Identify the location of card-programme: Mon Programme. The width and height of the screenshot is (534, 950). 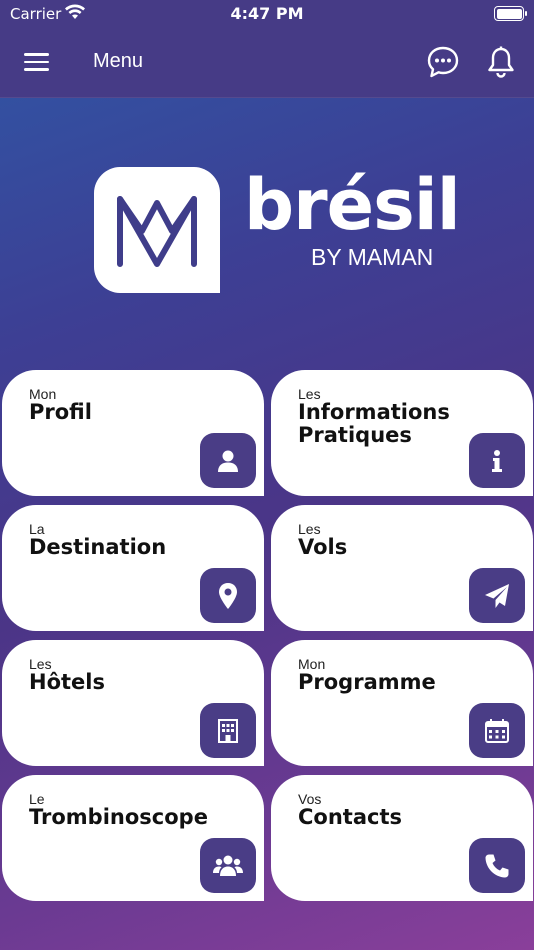
(402, 703).